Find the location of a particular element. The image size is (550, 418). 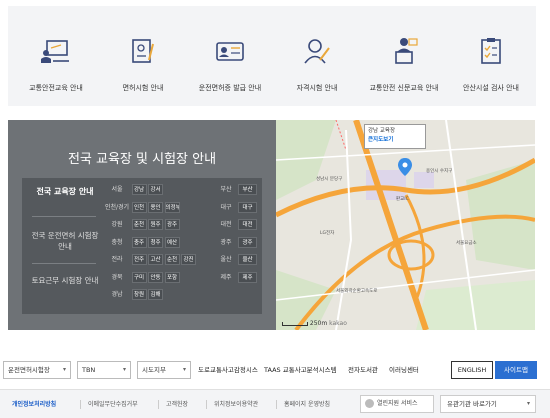

category-license-test-centers: 전국 운전면허 시험장 안내 is located at coordinates (65, 241).